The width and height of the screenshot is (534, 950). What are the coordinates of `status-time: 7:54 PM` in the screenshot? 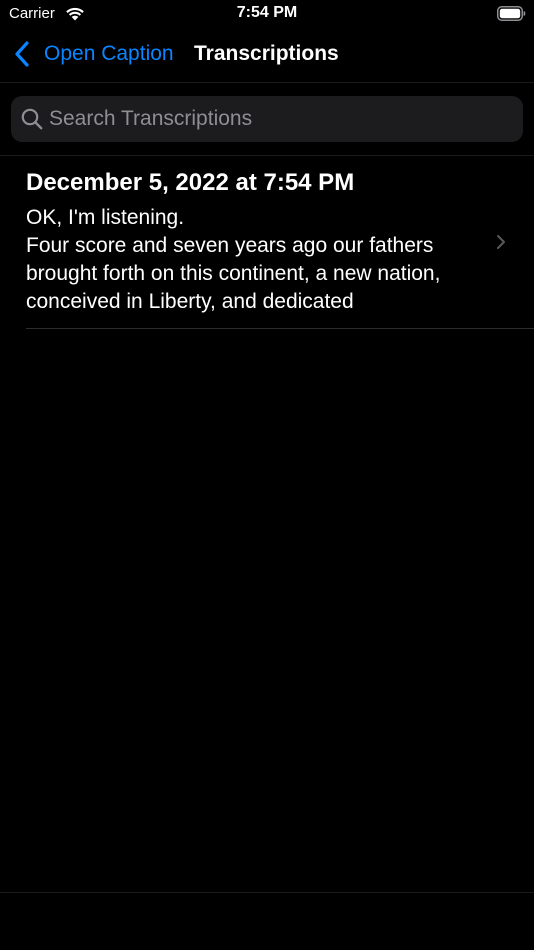 It's located at (267, 12).